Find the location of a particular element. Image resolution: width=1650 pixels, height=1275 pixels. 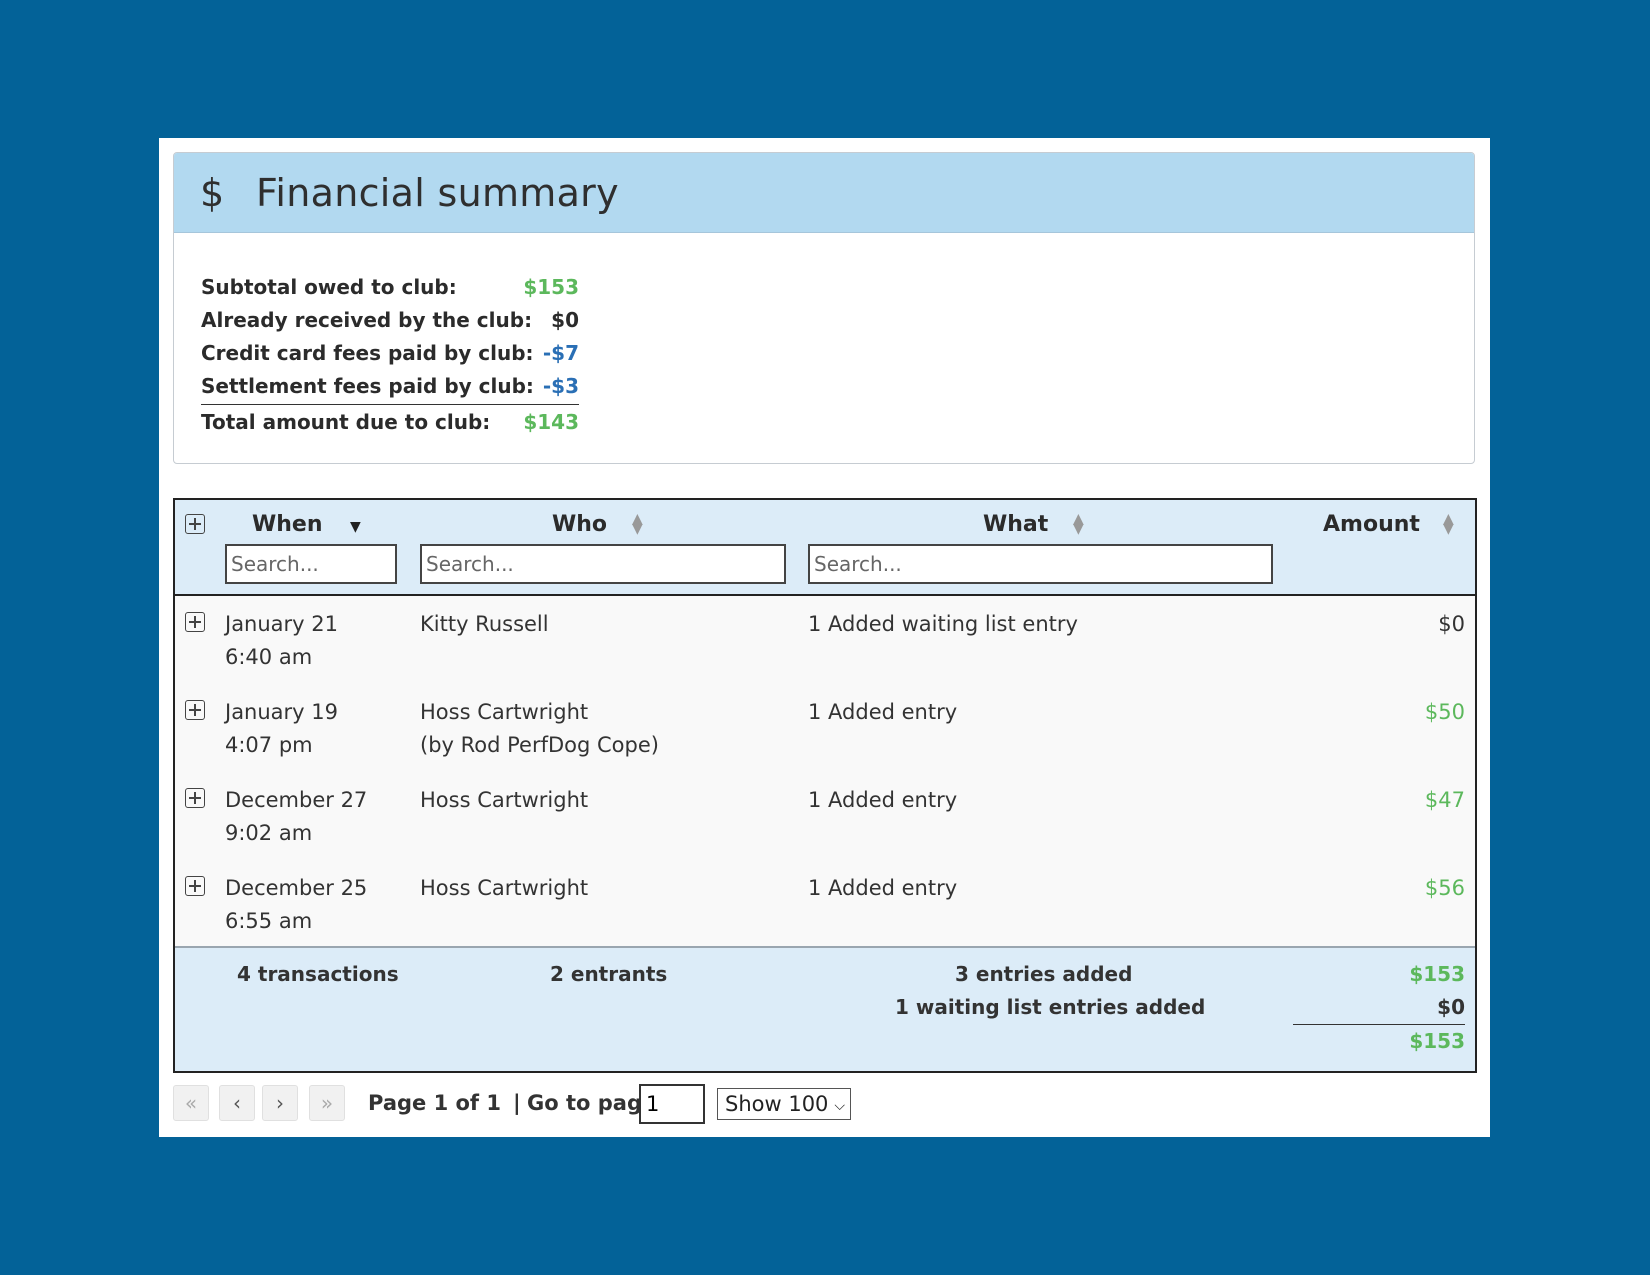

page-info: Page 1 of 1 is located at coordinates (434, 1103).